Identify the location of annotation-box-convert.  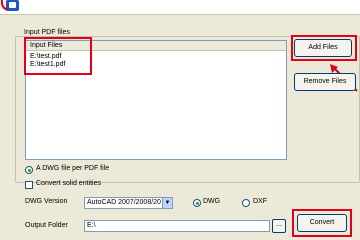
(322, 223).